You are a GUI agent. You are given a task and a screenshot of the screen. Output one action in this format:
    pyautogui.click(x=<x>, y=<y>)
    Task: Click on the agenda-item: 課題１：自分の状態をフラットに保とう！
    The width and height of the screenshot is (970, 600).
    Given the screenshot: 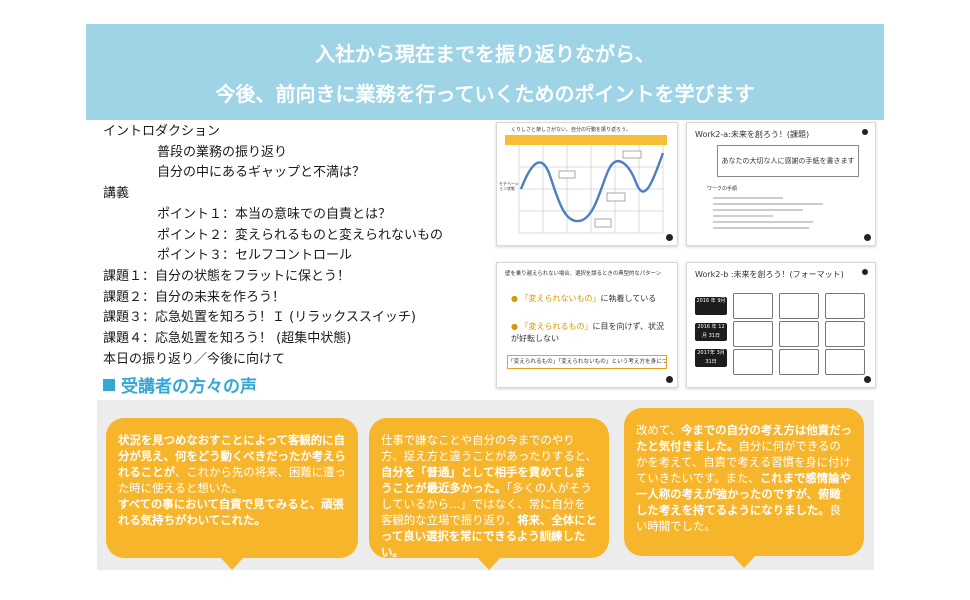 What is the action you would take?
    pyautogui.click(x=227, y=276)
    